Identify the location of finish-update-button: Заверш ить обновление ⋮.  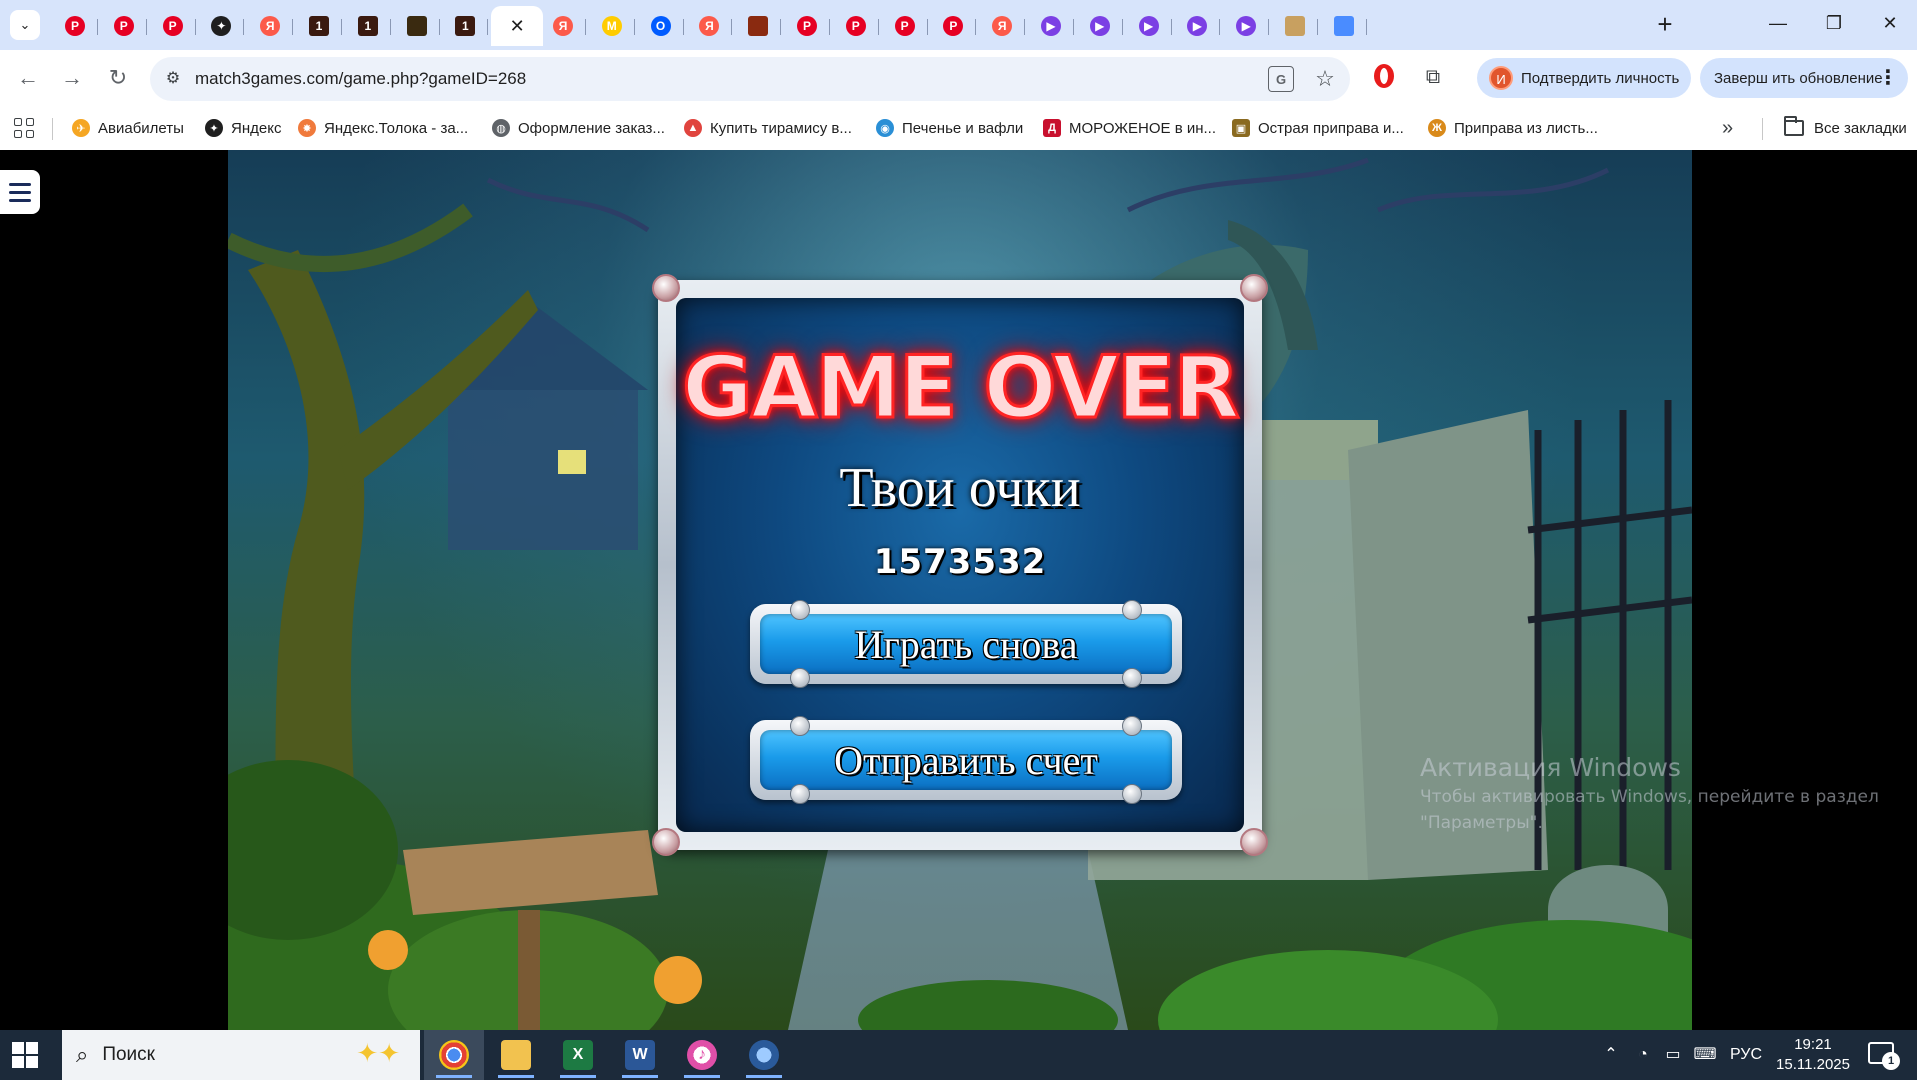
(1804, 78).